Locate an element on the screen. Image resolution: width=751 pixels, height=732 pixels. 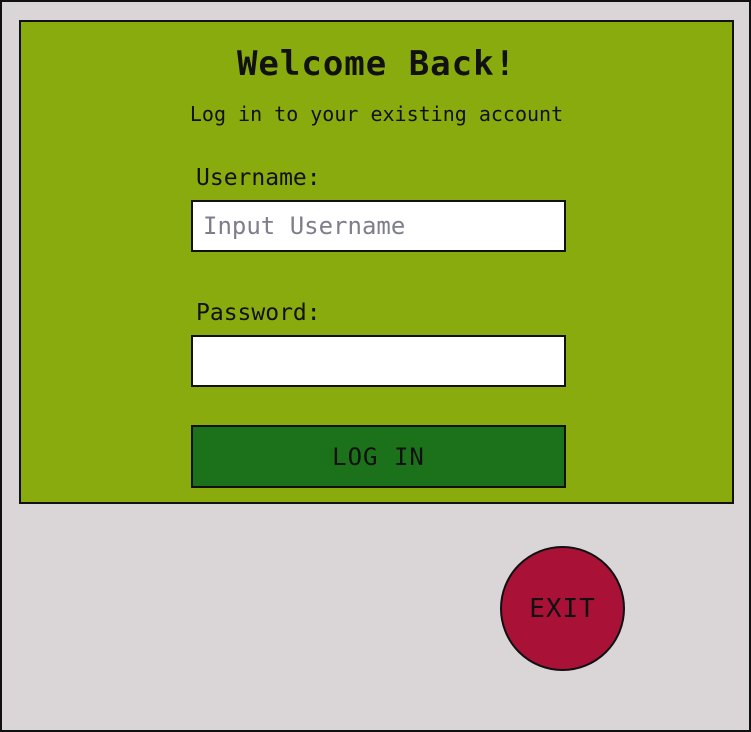
password-input is located at coordinates (378, 361).